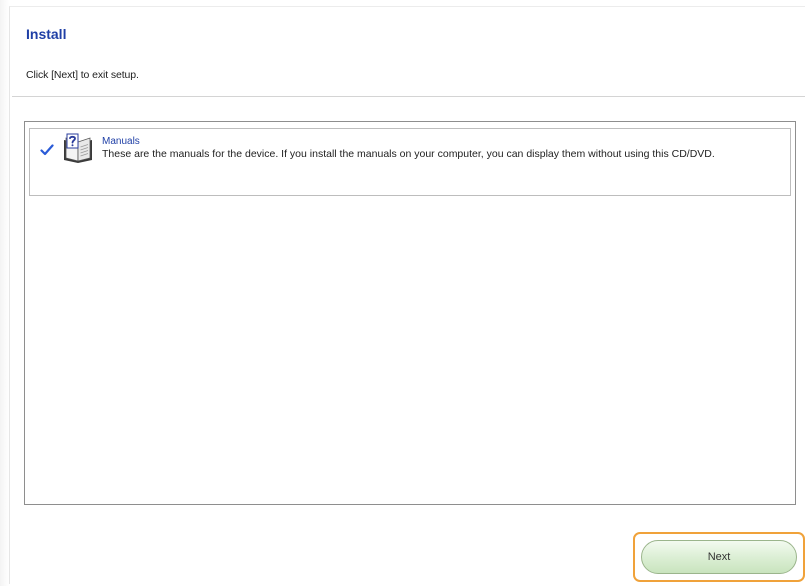 The width and height of the screenshot is (807, 586). I want to click on item-name: Manuals, so click(121, 141).